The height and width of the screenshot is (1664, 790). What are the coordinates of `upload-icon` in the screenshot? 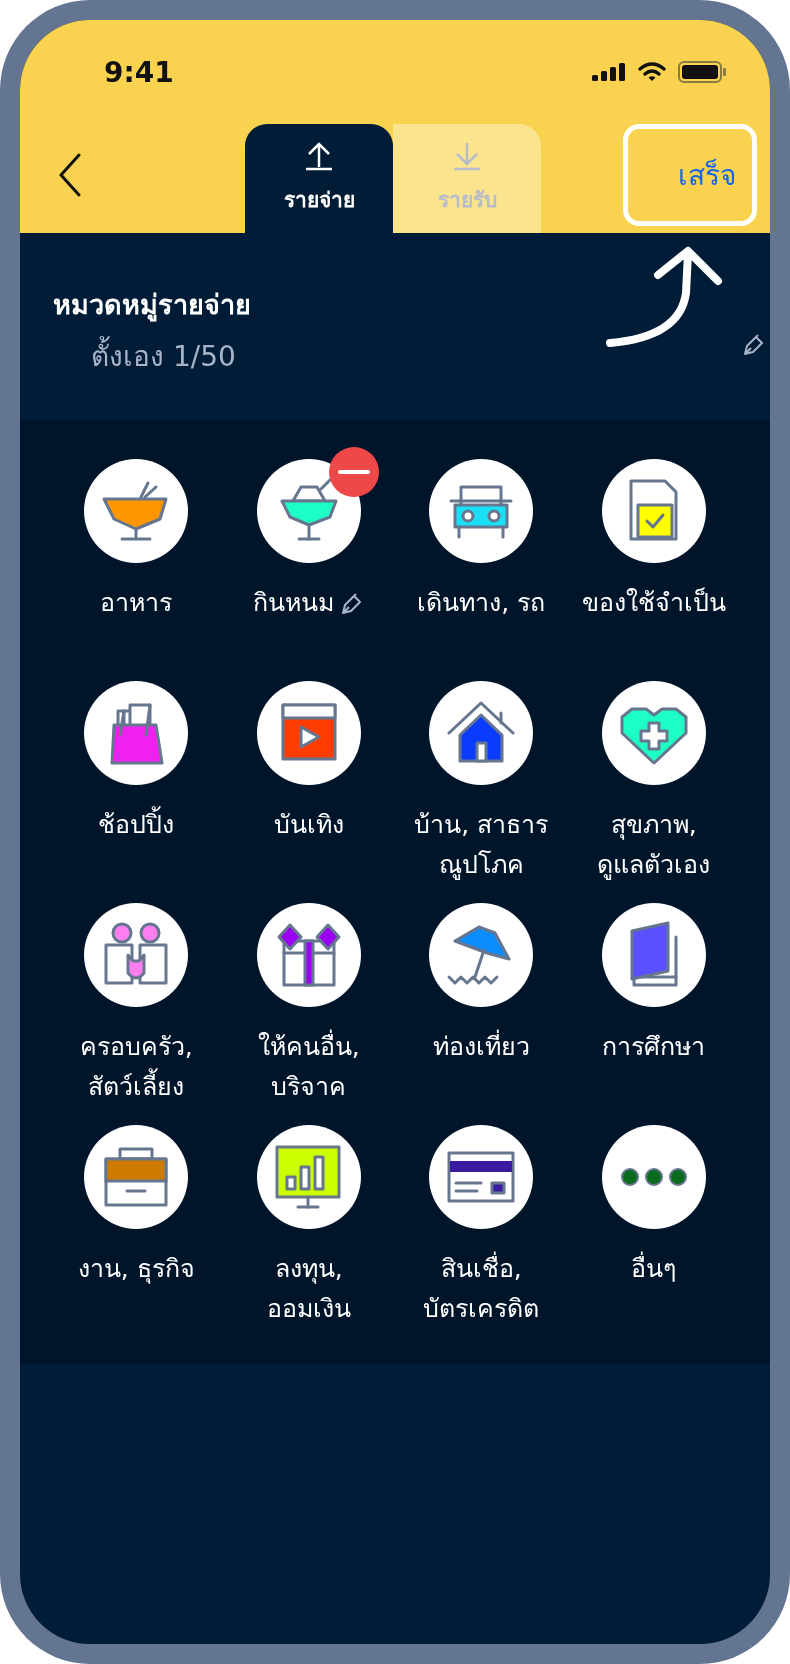 It's located at (319, 156).